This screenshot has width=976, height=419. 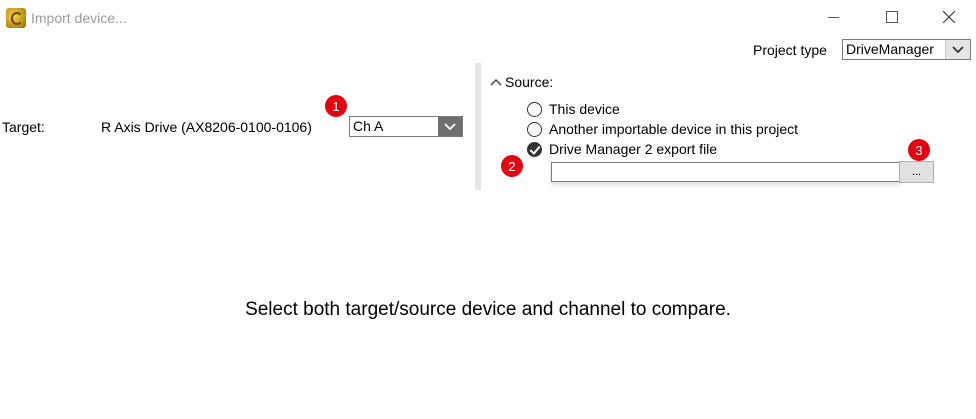 I want to click on chevron-up-icon, so click(x=496, y=82).